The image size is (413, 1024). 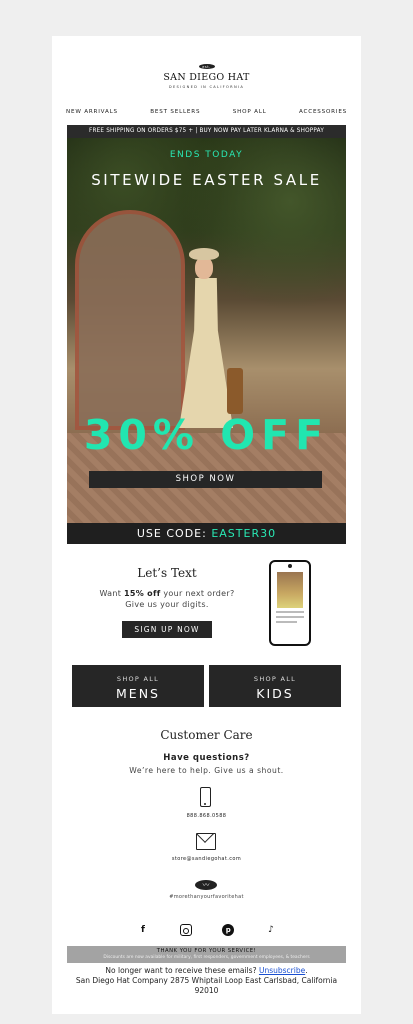 I want to click on desc-bold: 15% off, so click(x=142, y=593).